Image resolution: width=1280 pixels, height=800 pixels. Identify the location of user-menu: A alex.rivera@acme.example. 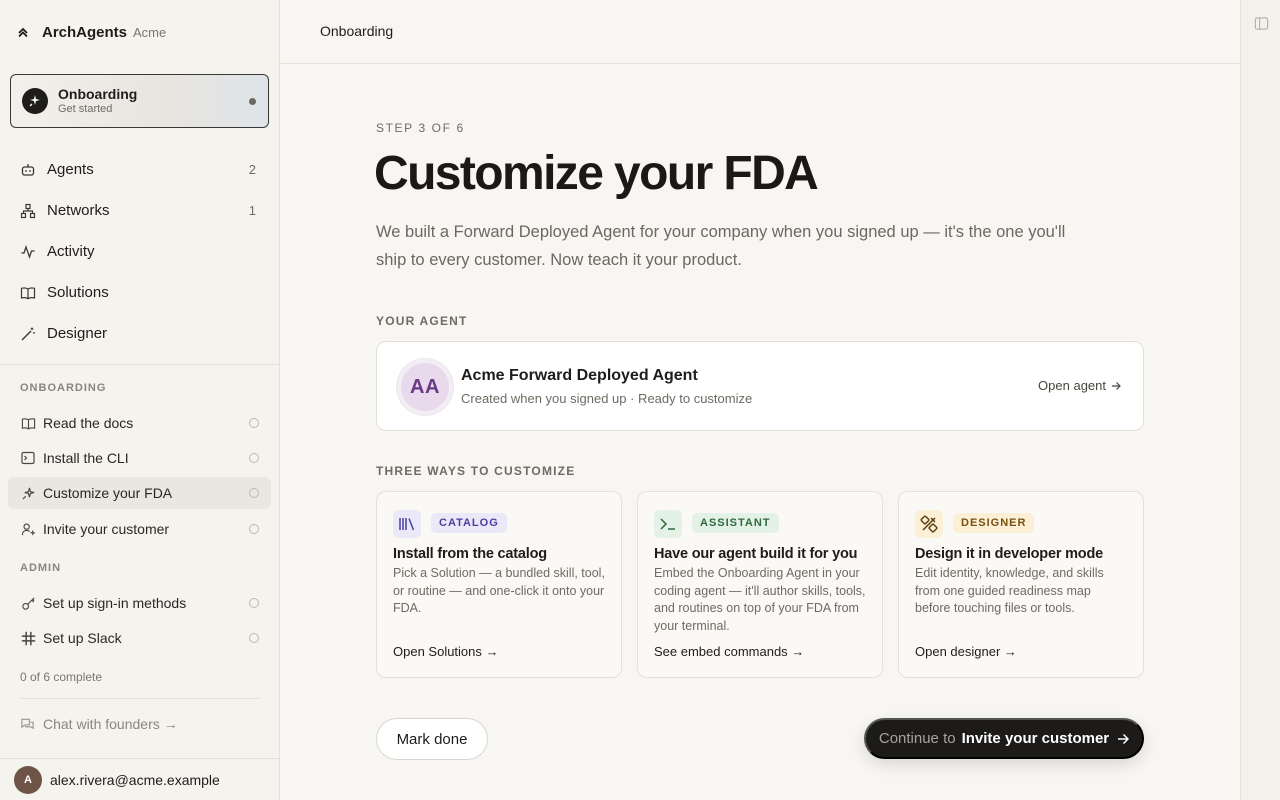
(139, 779).